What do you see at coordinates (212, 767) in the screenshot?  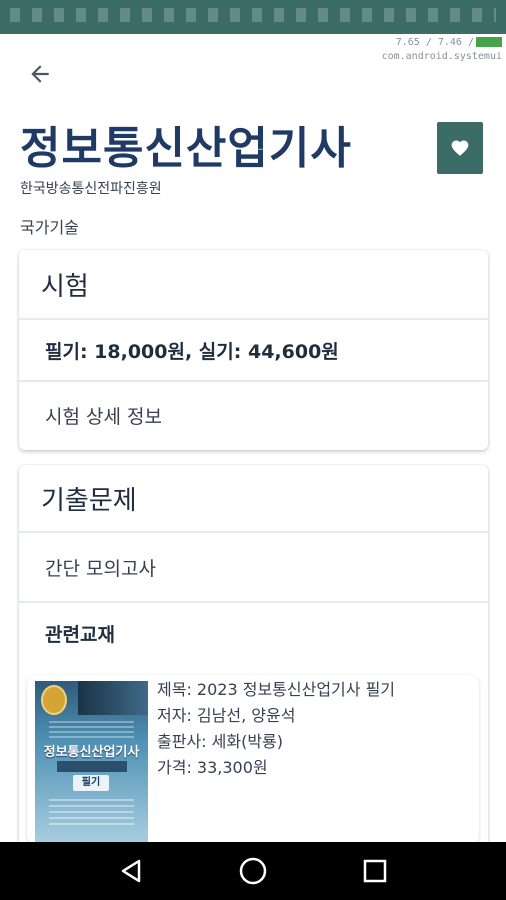 I see `book-price: 가격: 33,300원` at bounding box center [212, 767].